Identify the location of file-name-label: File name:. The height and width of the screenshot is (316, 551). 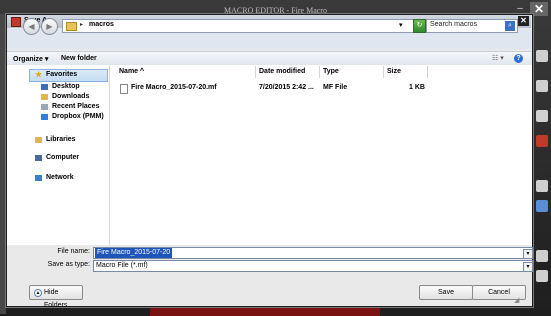
(73, 251).